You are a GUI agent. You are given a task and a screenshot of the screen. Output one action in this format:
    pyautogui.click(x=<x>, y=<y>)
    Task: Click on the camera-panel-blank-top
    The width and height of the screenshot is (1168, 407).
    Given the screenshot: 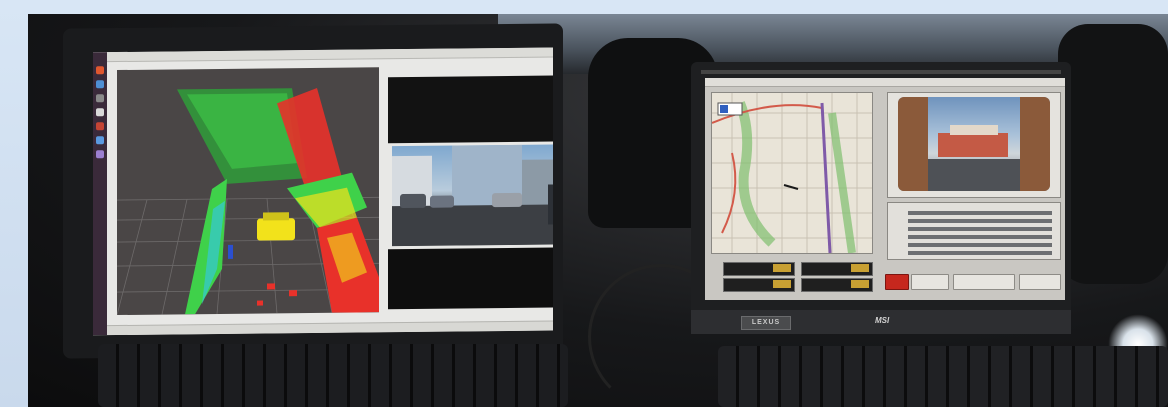 What is the action you would take?
    pyautogui.click(x=470, y=109)
    